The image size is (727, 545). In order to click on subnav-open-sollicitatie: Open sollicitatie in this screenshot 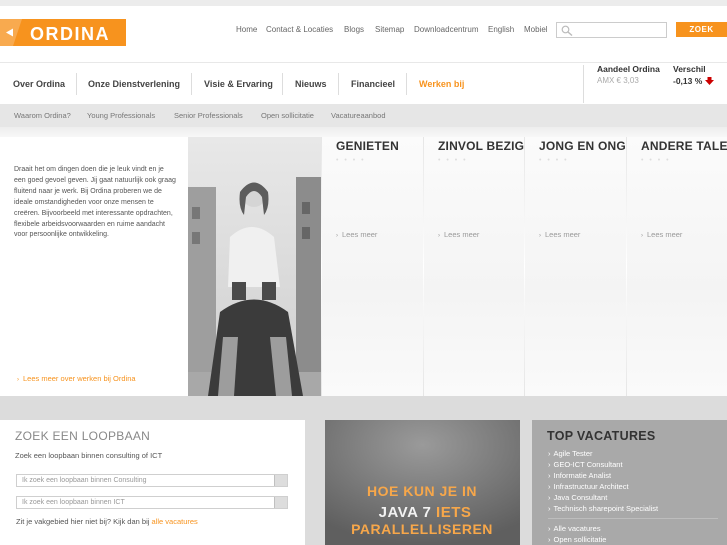, I will do `click(287, 115)`.